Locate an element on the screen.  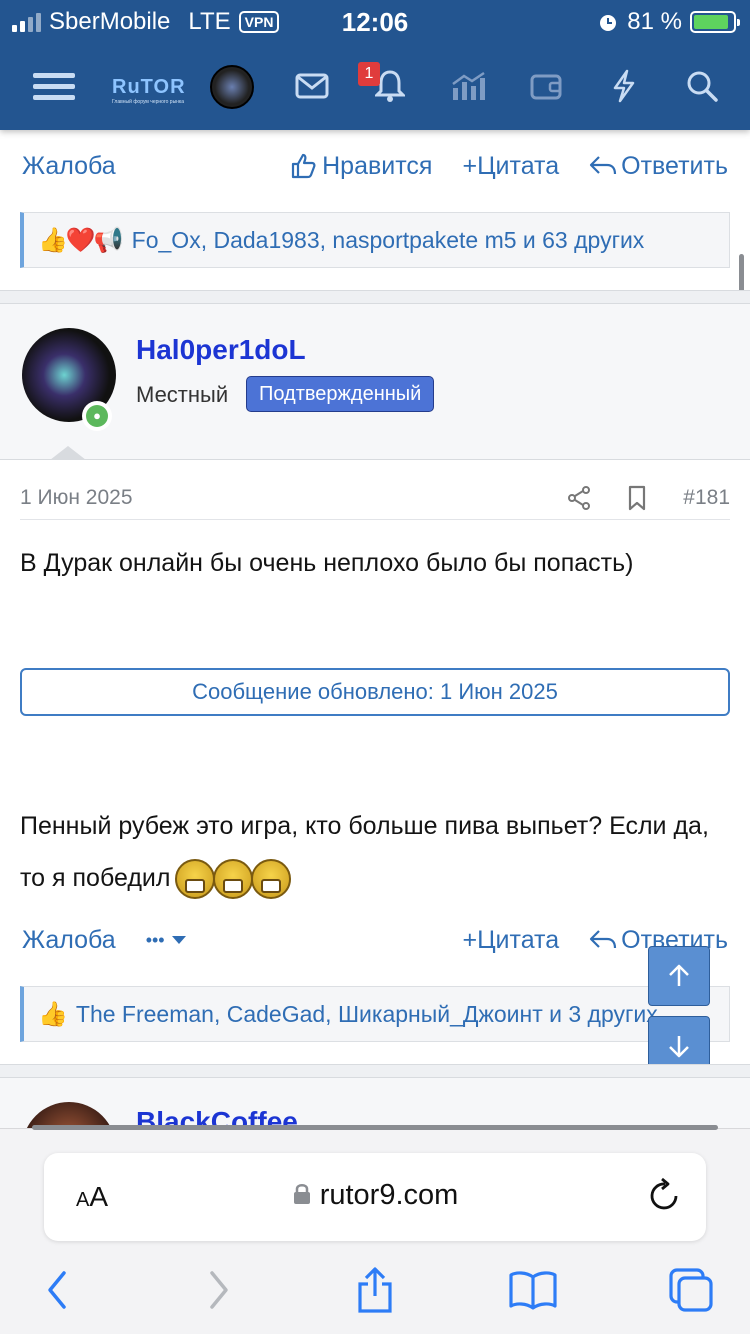
post2-userblock: ● Hal0per1doL Местный Подтвержденный is located at coordinates (375, 382).